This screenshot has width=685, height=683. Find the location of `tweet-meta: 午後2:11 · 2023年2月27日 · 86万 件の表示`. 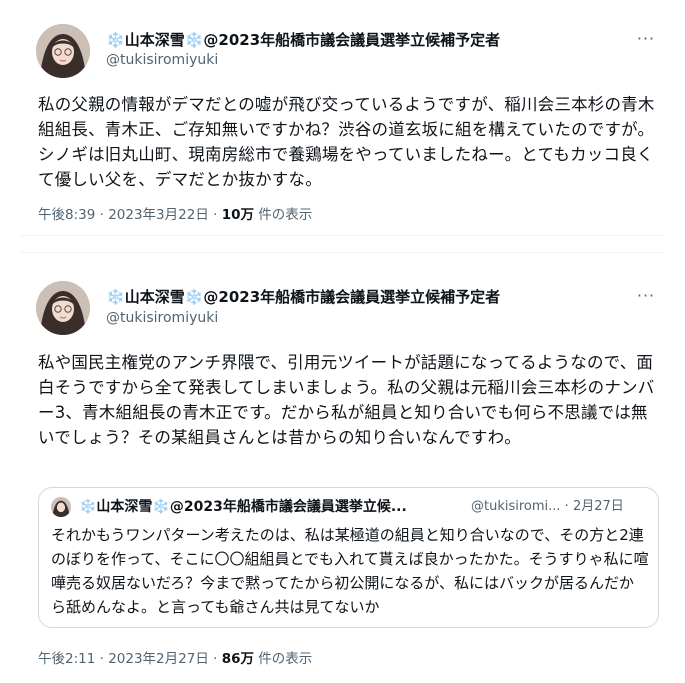

tweet-meta: 午後2:11 · 2023年2月27日 · 86万 件の表示 is located at coordinates (175, 659).